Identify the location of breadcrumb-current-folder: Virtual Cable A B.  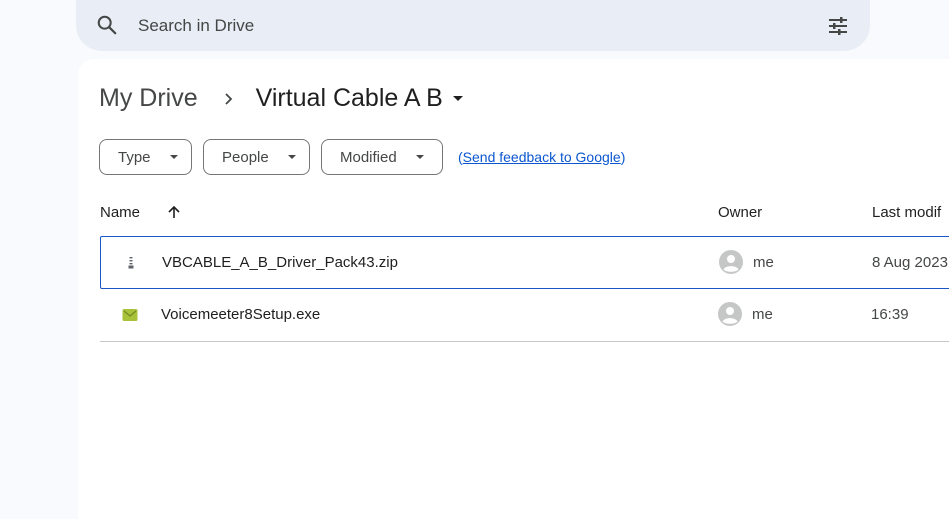
(349, 98).